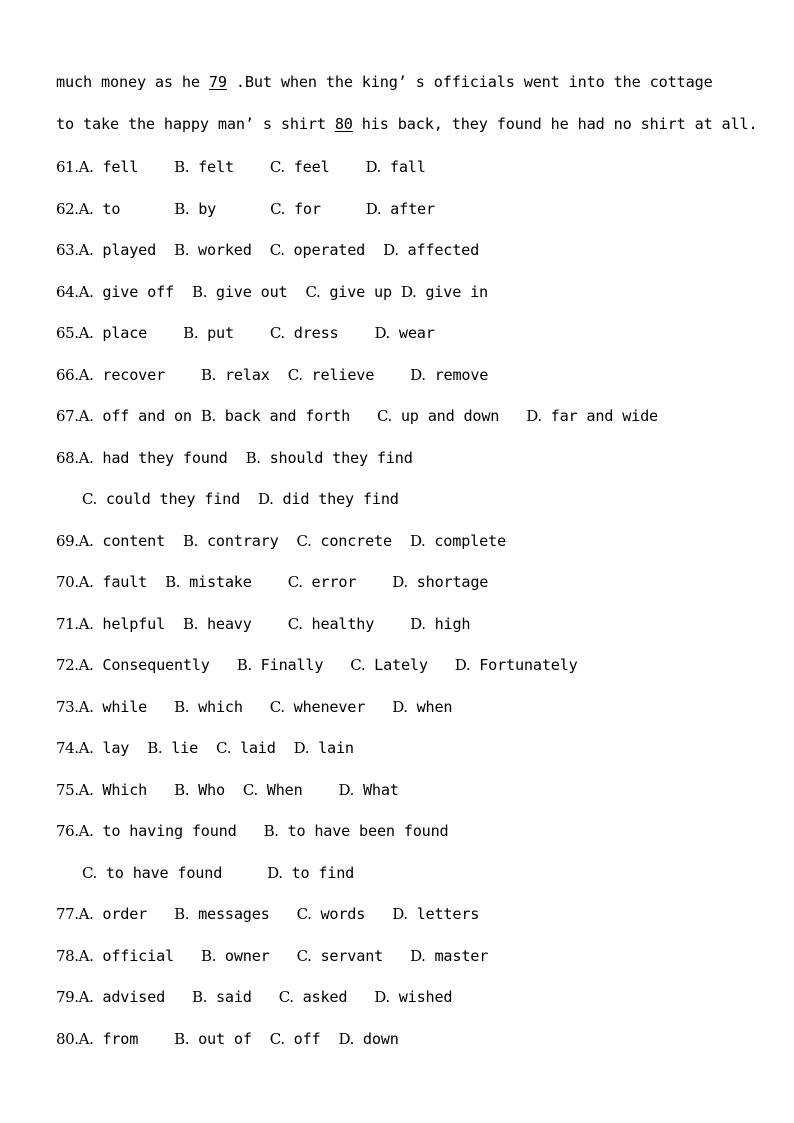 The height and width of the screenshot is (1123, 794). Describe the element at coordinates (440, 624) in the screenshot. I see `answer-option: D. high` at that location.